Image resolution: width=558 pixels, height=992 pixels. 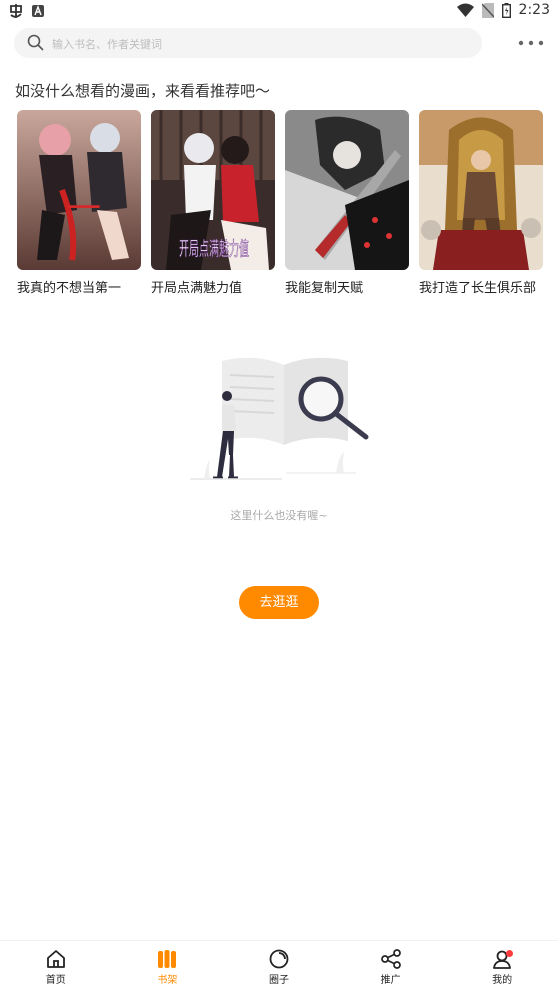 What do you see at coordinates (84, 209) in the screenshot?
I see `cover-lettering: 一` at bounding box center [84, 209].